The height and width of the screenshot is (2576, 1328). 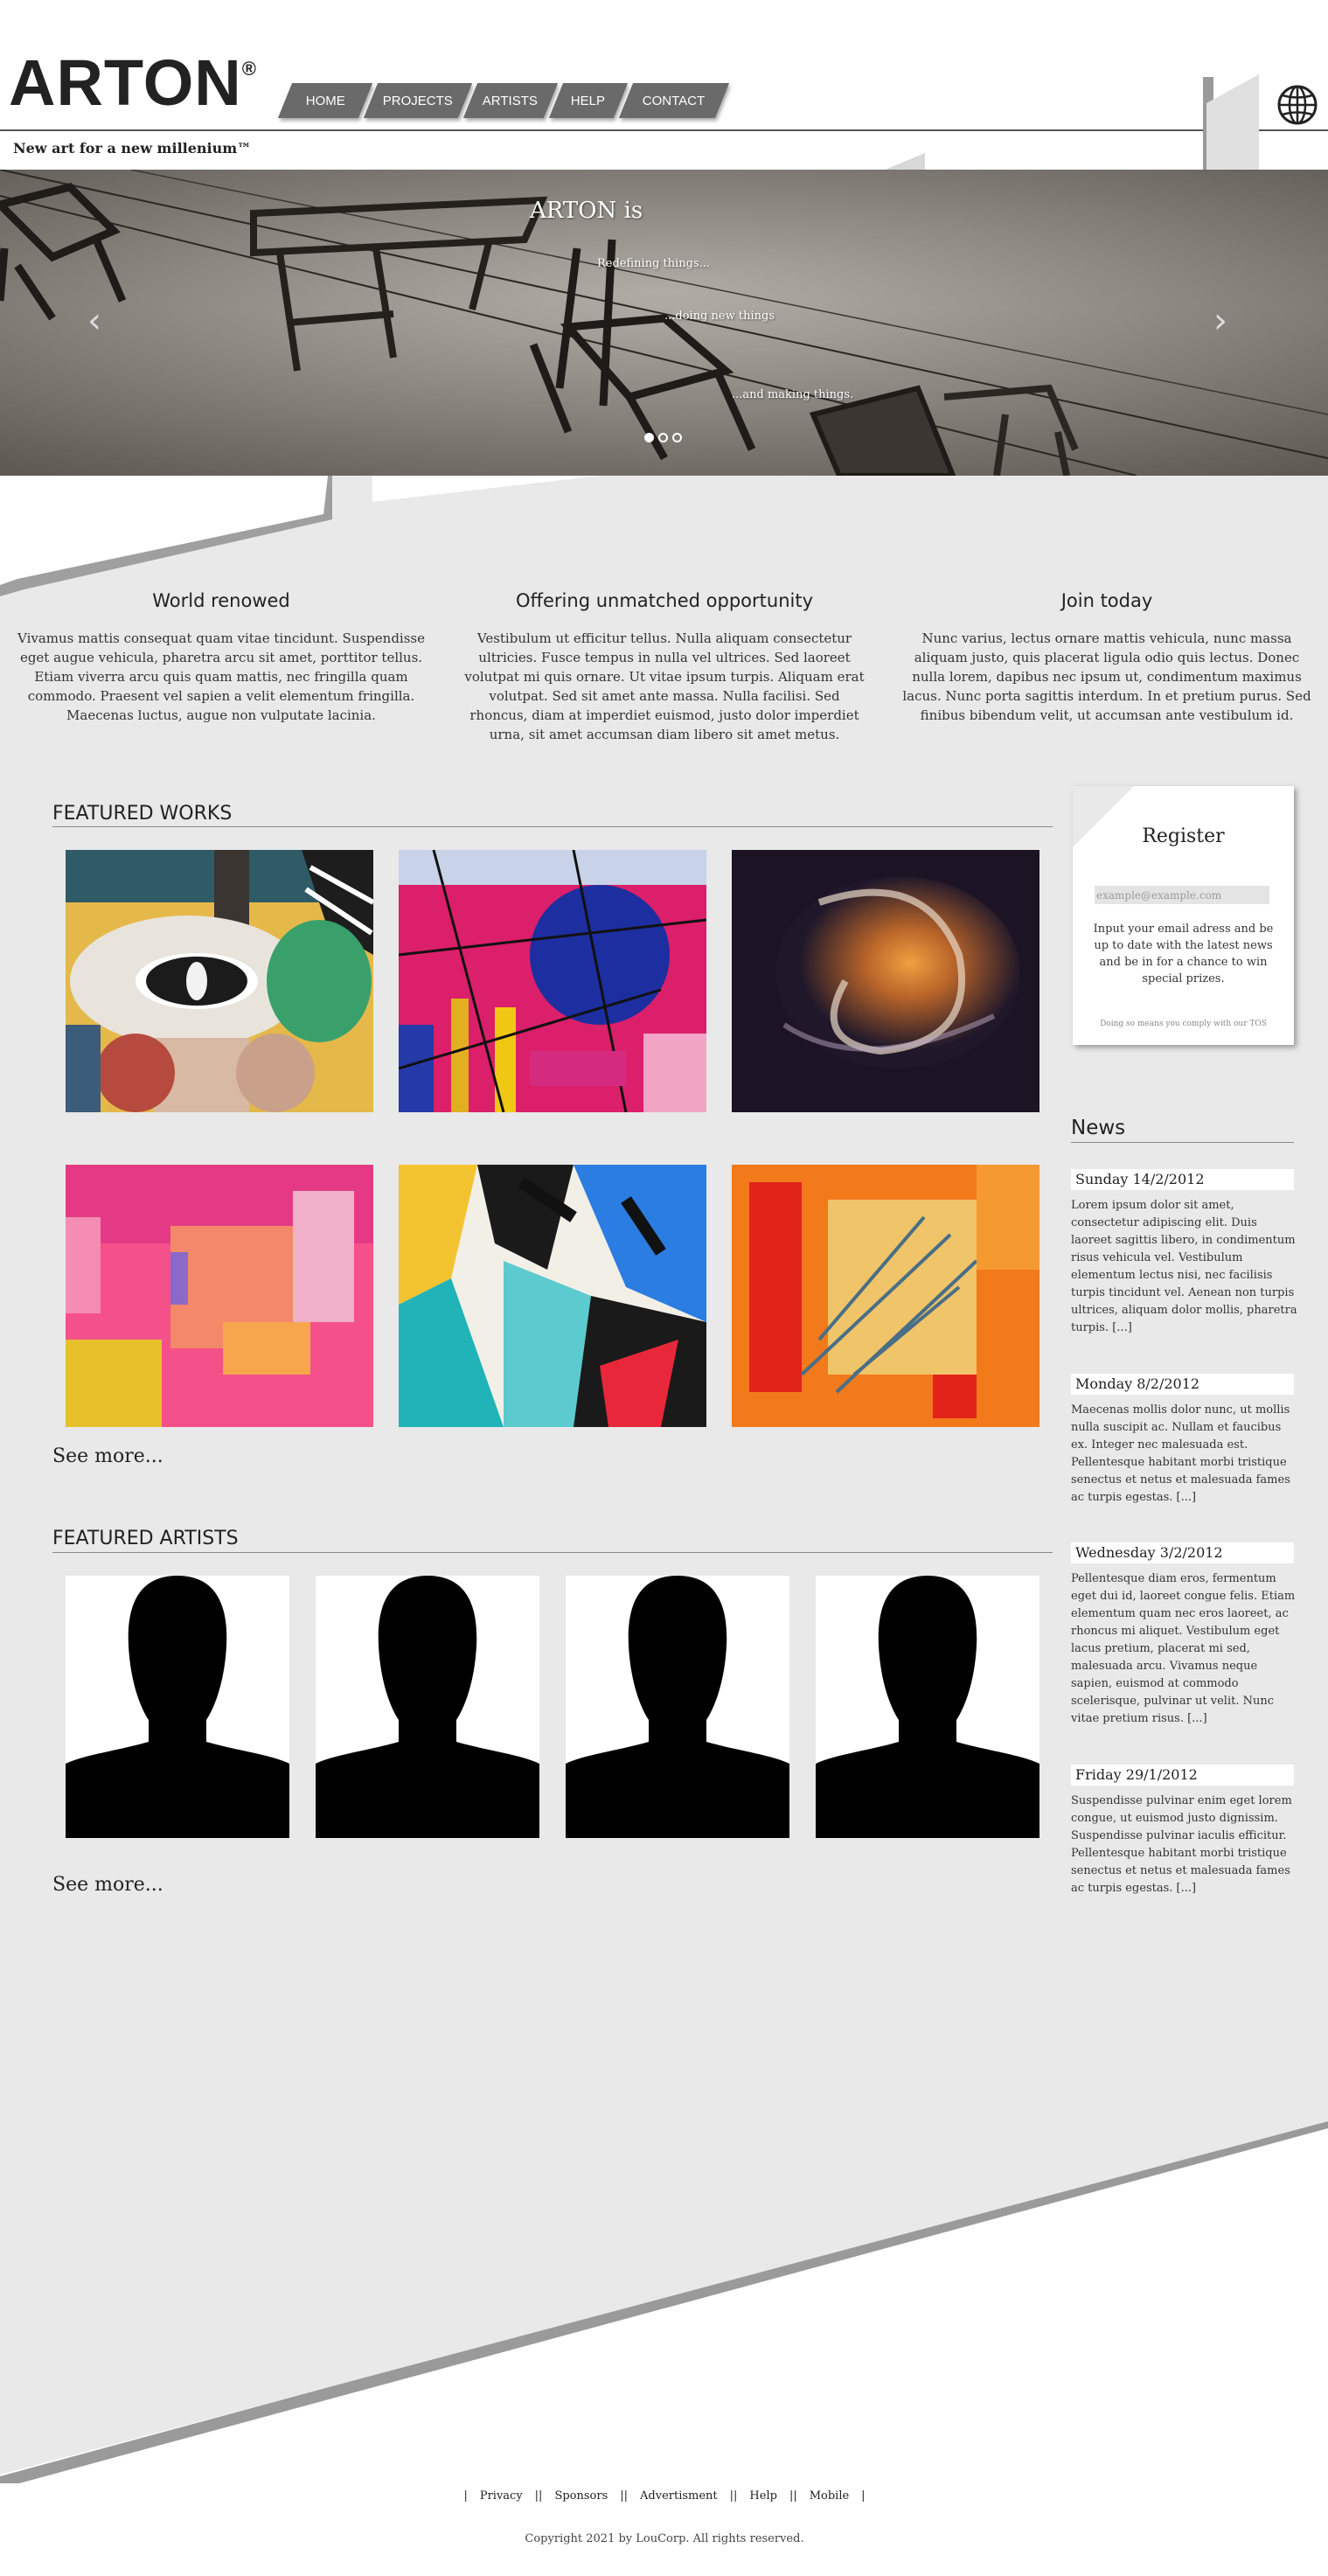 I want to click on carousel-caption-2: ...doing new things, so click(x=719, y=316).